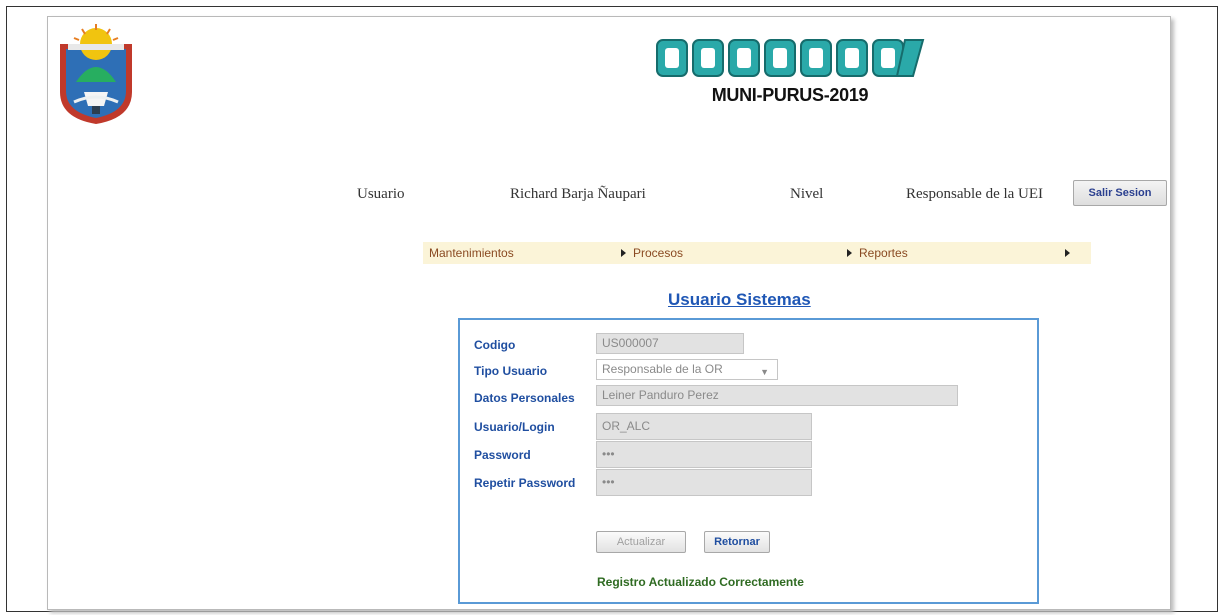 This screenshot has height=615, width=1226. I want to click on system-logo-wordmark, so click(790, 58).